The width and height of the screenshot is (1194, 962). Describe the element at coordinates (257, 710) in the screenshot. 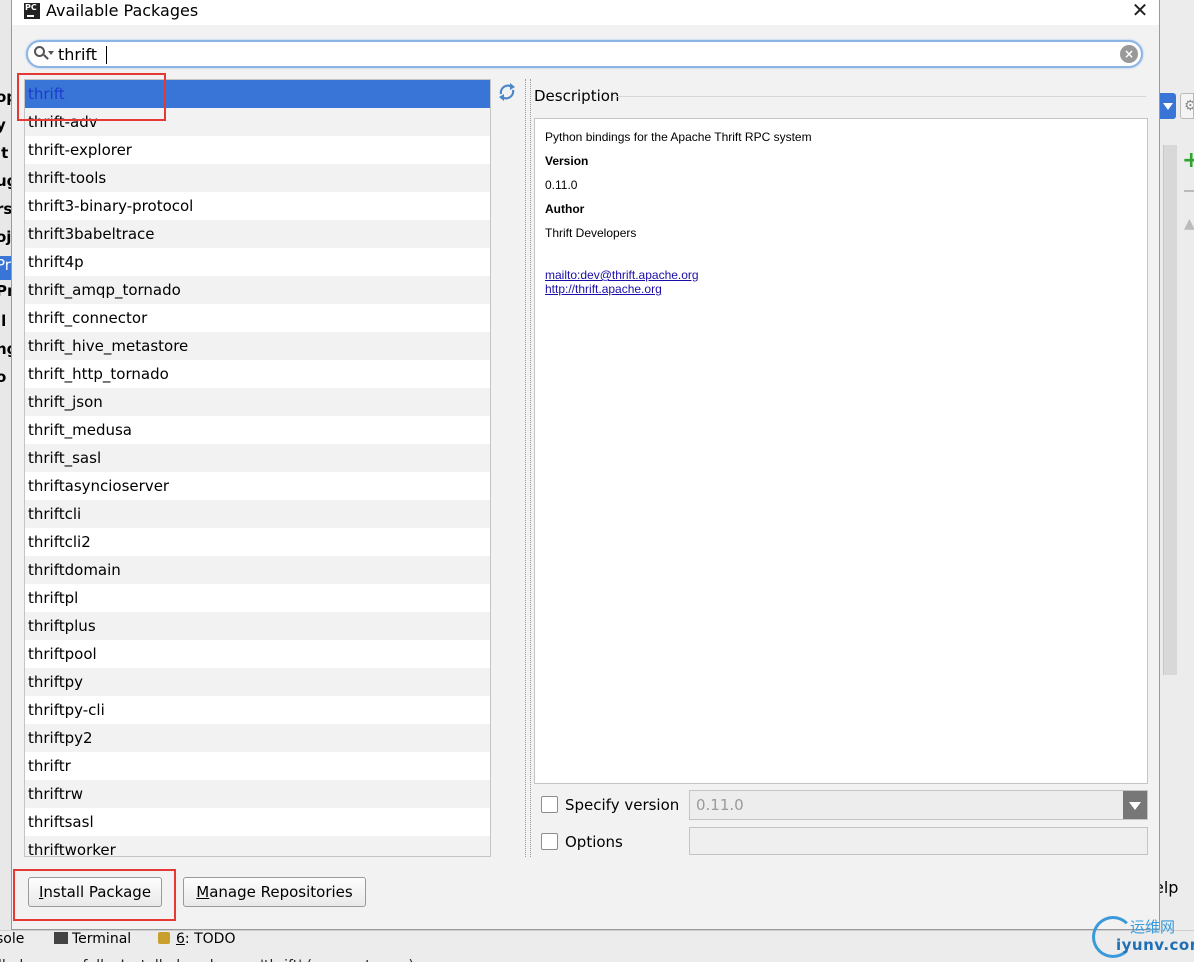

I see `package-list-item: thriftpy-cli` at that location.